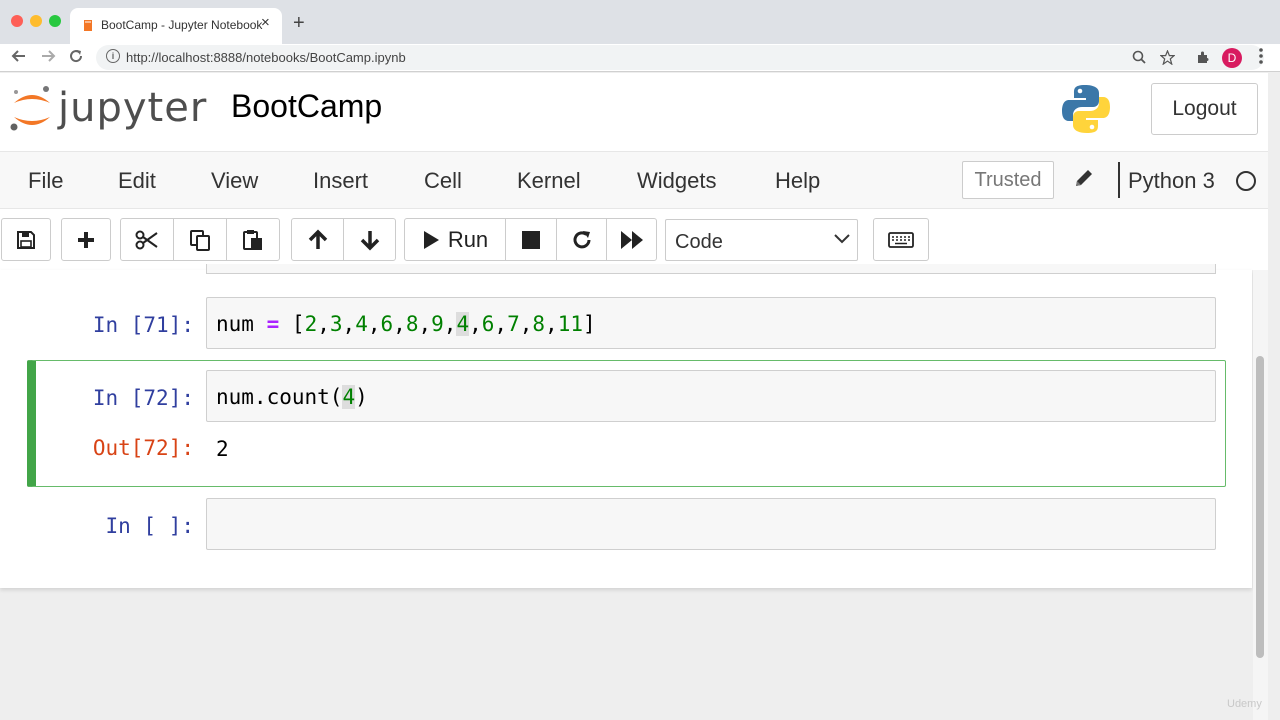 Image resolution: width=1280 pixels, height=720 pixels. Describe the element at coordinates (488, 324) in the screenshot. I see `code-number: 6` at that location.